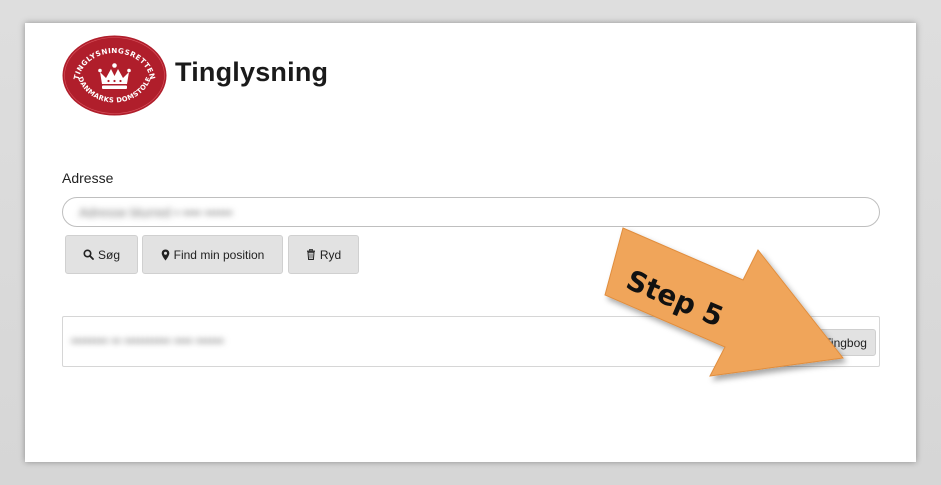  I want to click on search-button-label: Søg, so click(108, 254).